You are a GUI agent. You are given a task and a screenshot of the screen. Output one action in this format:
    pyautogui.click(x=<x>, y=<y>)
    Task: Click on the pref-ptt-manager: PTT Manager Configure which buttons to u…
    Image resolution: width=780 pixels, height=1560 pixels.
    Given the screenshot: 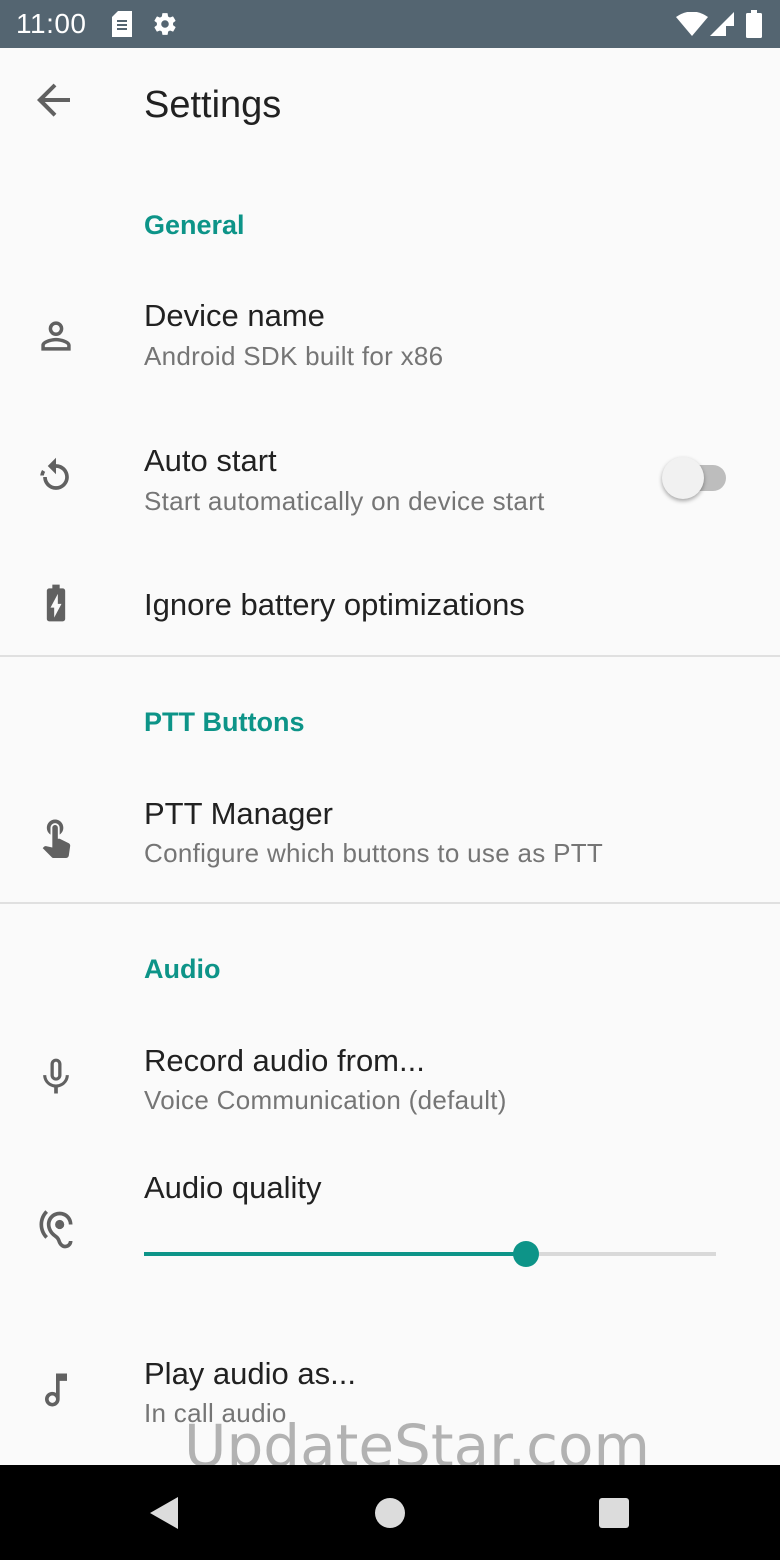 What is the action you would take?
    pyautogui.click(x=390, y=835)
    